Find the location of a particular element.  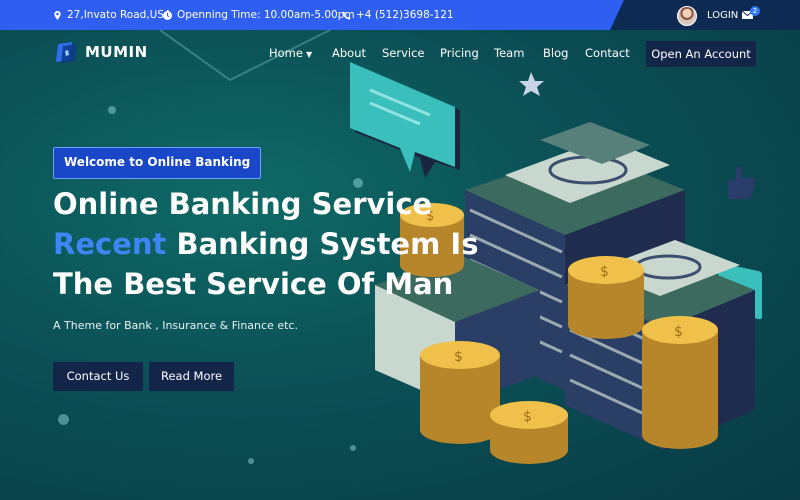

logo-icon is located at coordinates (66, 52).